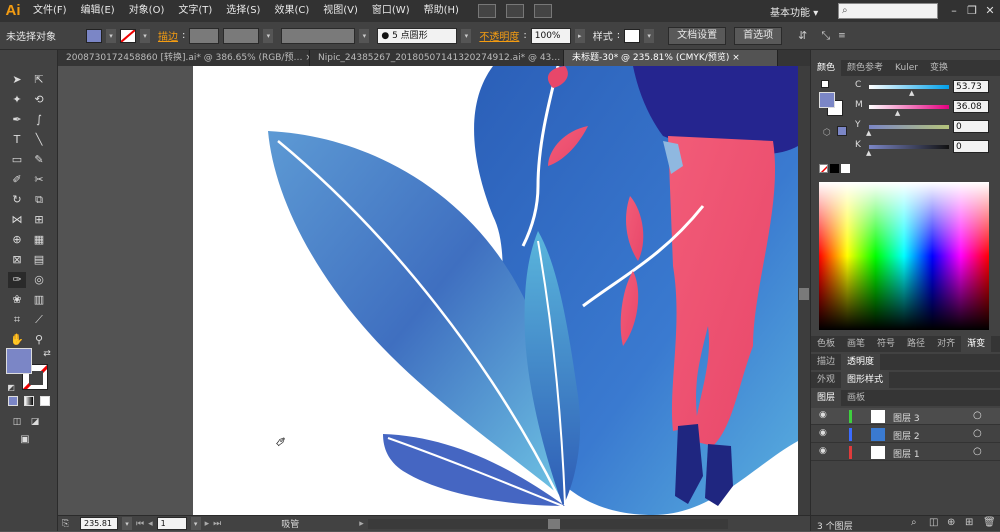  I want to click on hand-tool-icon: ✋, so click(17, 340).